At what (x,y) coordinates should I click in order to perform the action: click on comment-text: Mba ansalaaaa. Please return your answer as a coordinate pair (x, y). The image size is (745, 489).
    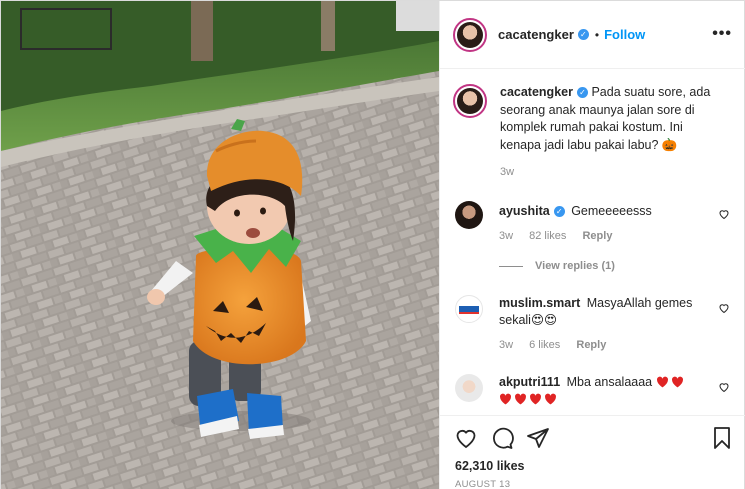
    Looking at the image, I should click on (609, 382).